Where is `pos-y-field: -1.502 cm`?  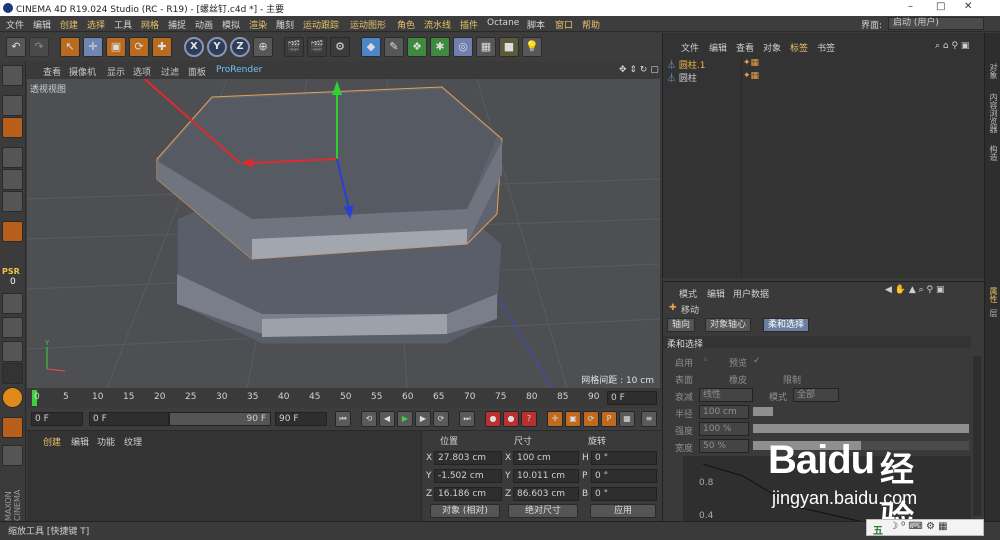 pos-y-field: -1.502 cm is located at coordinates (468, 476).